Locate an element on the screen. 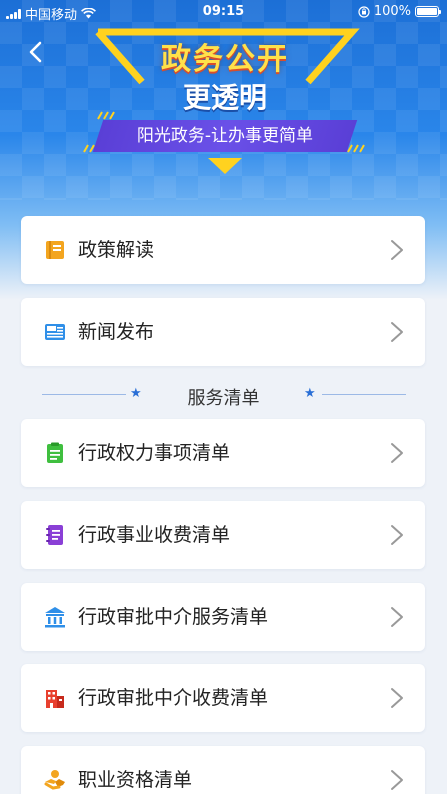 The width and height of the screenshot is (447, 794). list-item-agency-service-list: 行政审批中介服务清单 is located at coordinates (223, 617).